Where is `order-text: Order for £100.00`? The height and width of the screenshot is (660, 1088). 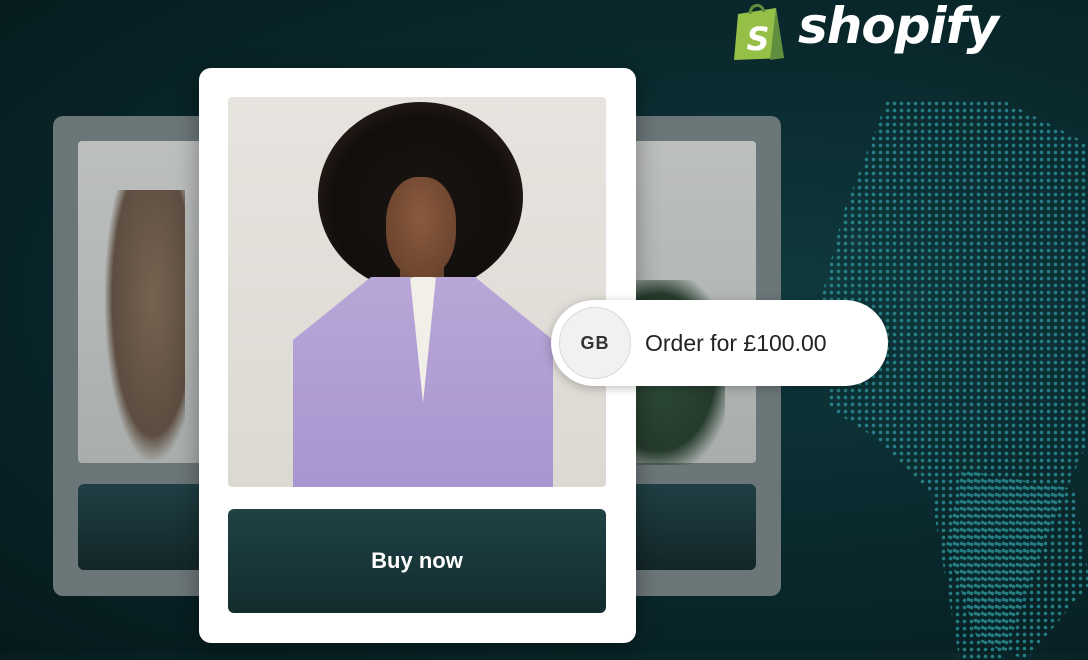
order-text: Order for £100.00 is located at coordinates (736, 342).